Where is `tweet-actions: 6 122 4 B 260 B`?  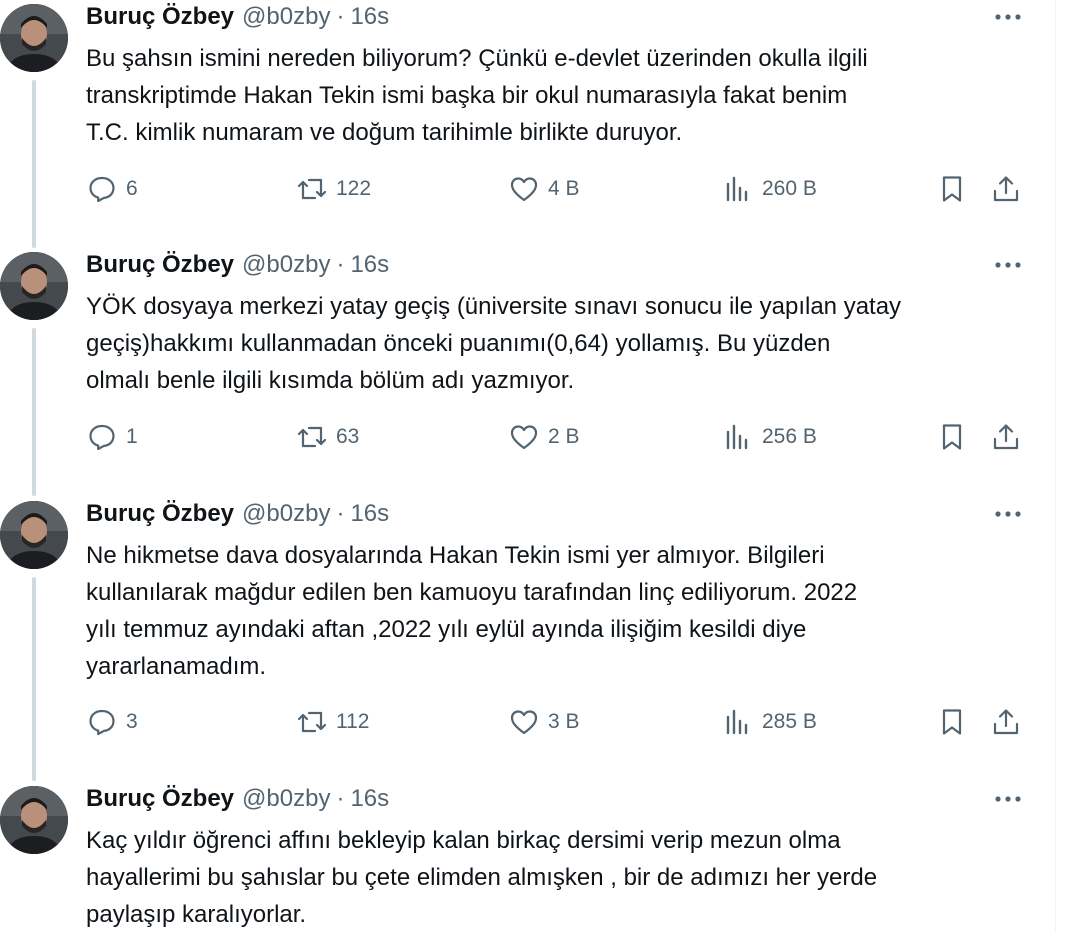 tweet-actions: 6 122 4 B 260 B is located at coordinates (561, 189).